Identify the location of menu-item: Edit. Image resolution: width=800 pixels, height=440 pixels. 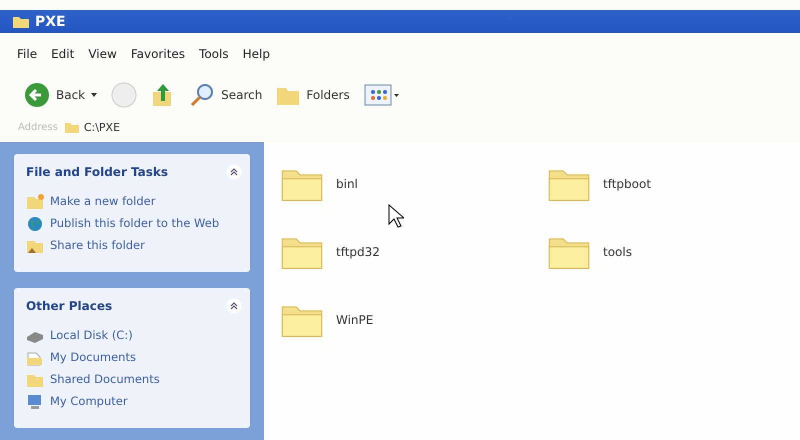
(63, 53).